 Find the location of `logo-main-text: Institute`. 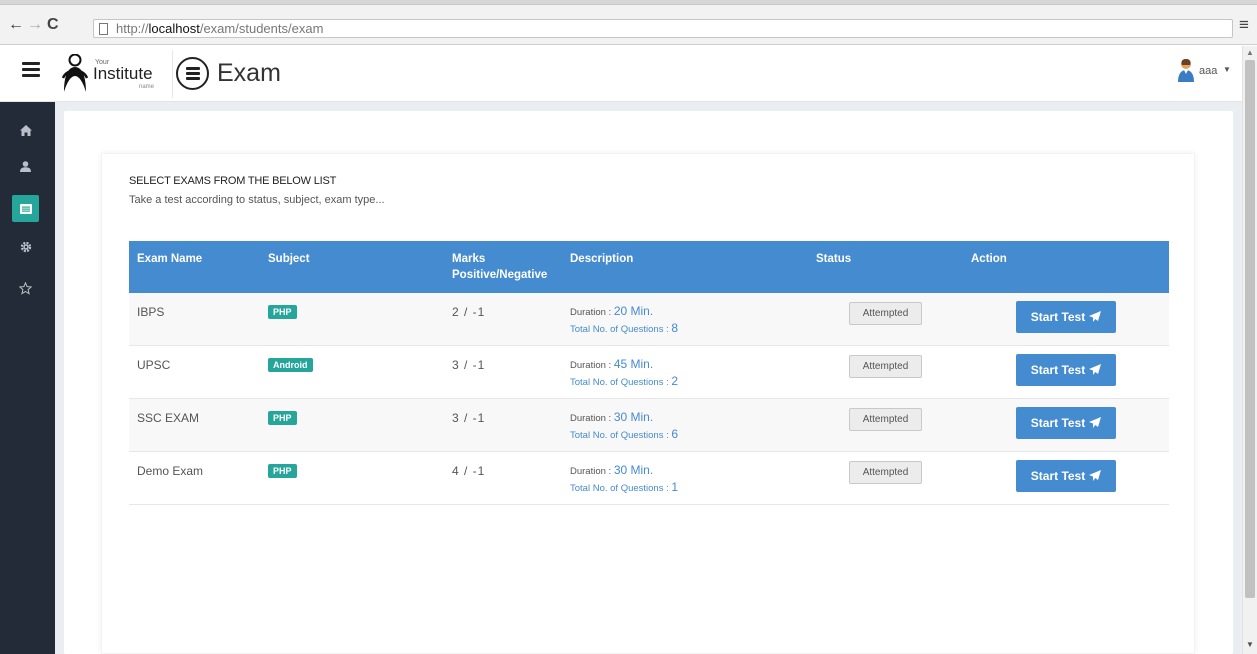

logo-main-text: Institute is located at coordinates (123, 73).